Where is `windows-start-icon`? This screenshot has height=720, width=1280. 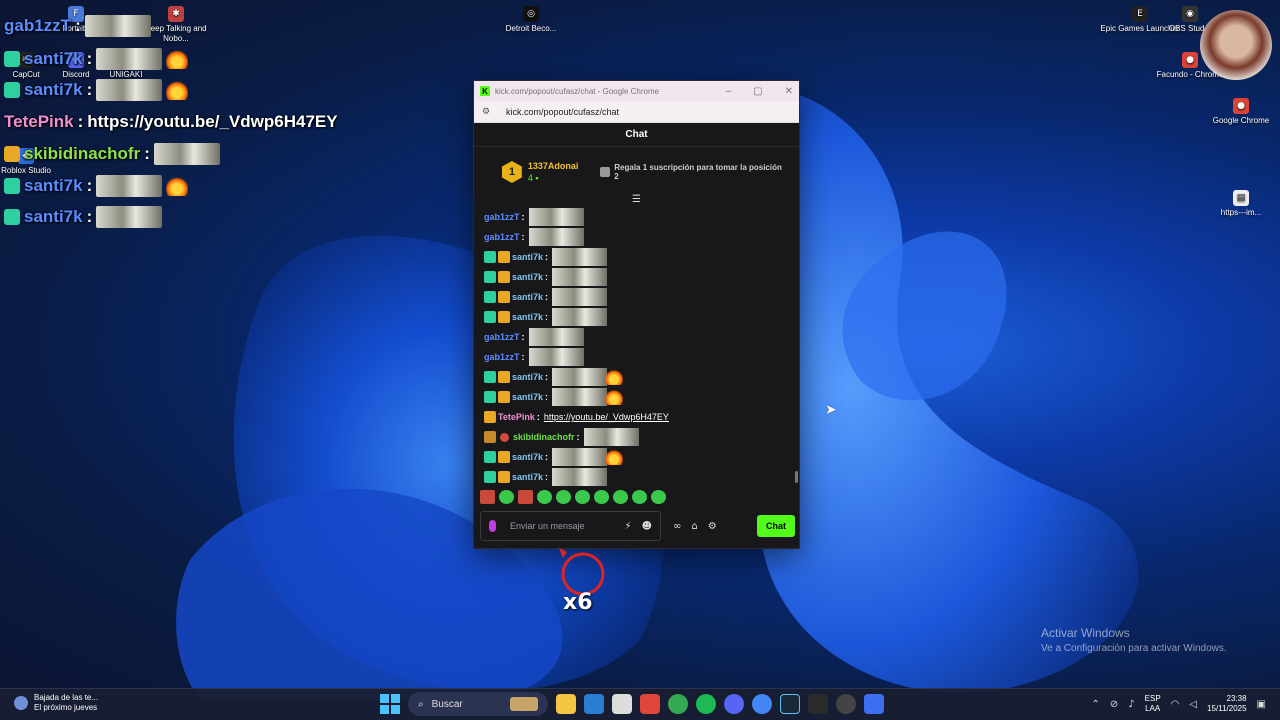
windows-start-icon is located at coordinates (390, 704).